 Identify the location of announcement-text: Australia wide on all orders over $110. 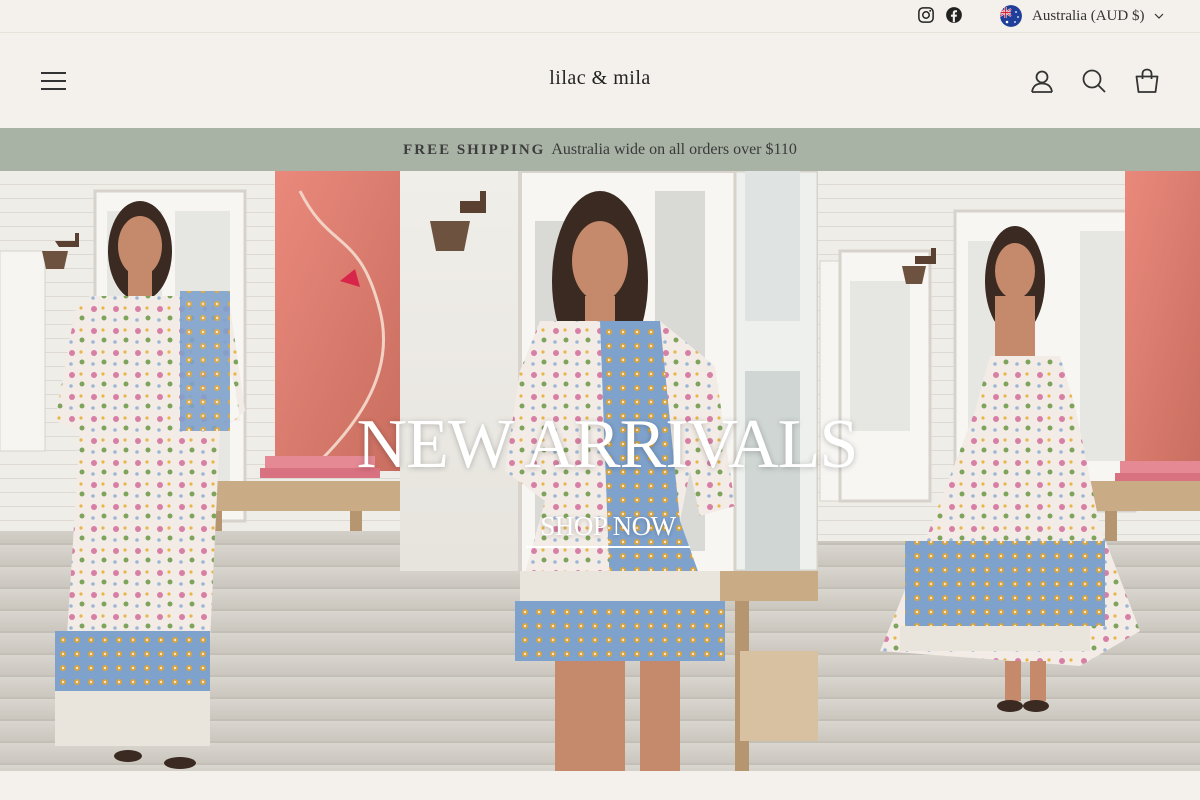
(674, 149).